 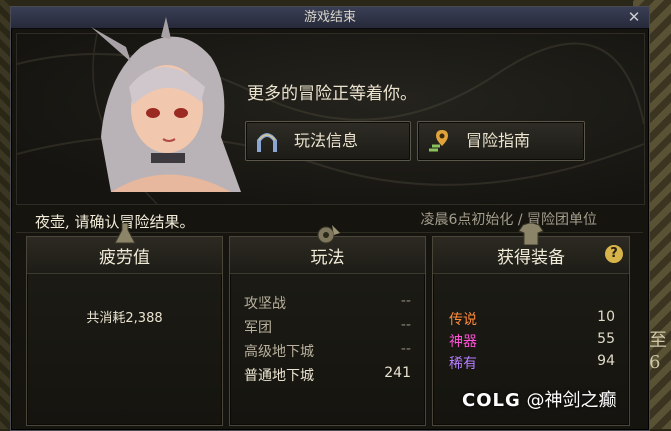 I want to click on play-row: 高级地下城 --, so click(x=327, y=352).